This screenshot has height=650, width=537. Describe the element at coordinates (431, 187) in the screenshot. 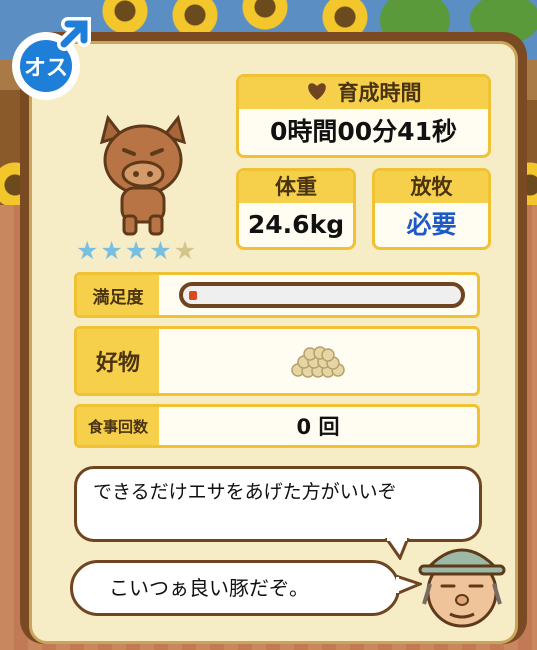

I see `grazing-label: 放牧` at that location.